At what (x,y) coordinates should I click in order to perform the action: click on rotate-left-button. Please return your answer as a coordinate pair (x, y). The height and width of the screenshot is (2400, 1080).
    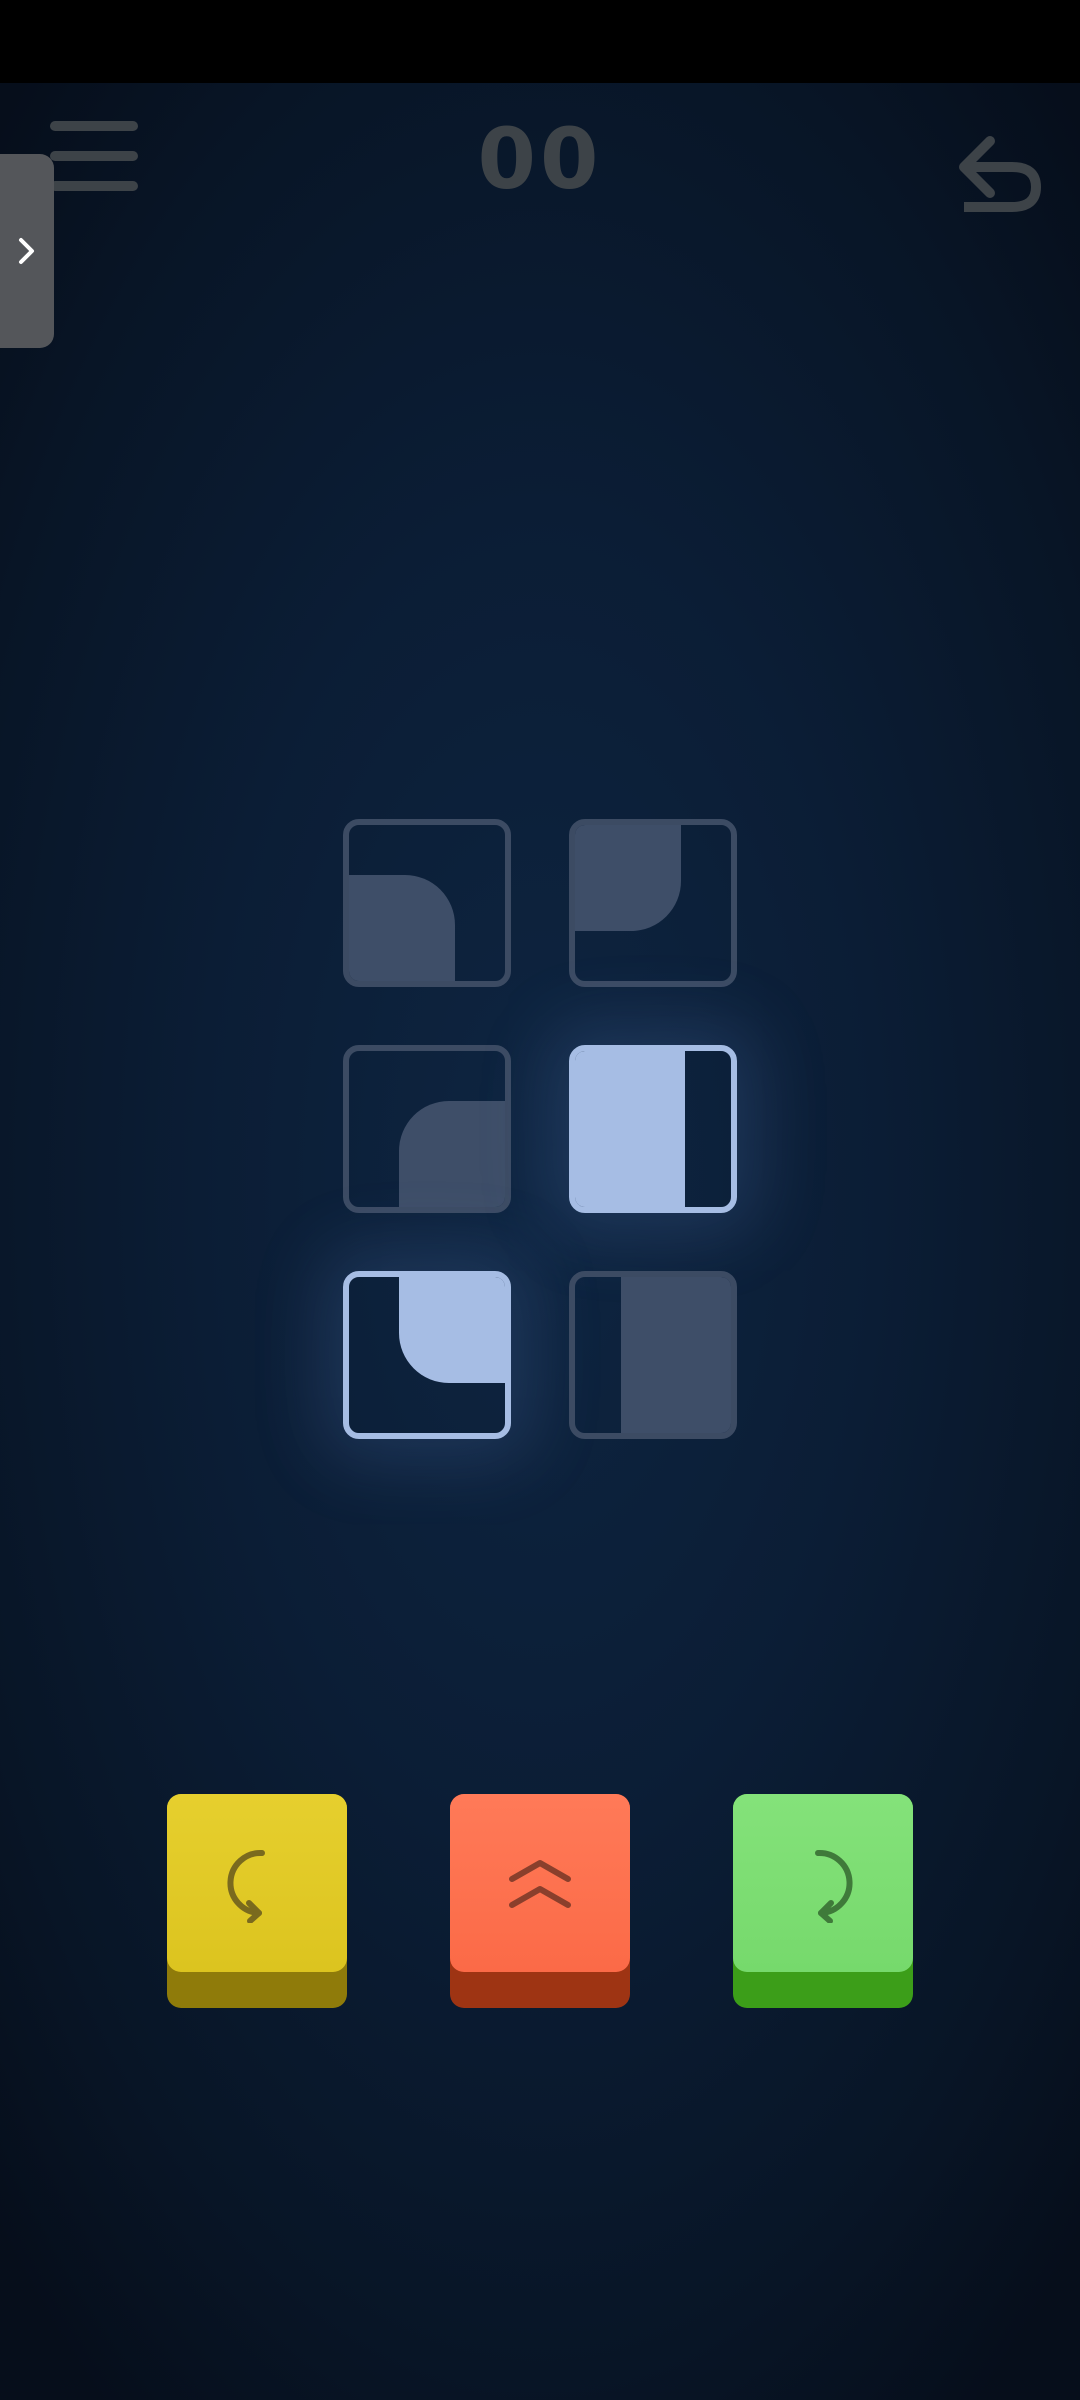
    Looking at the image, I should click on (257, 1901).